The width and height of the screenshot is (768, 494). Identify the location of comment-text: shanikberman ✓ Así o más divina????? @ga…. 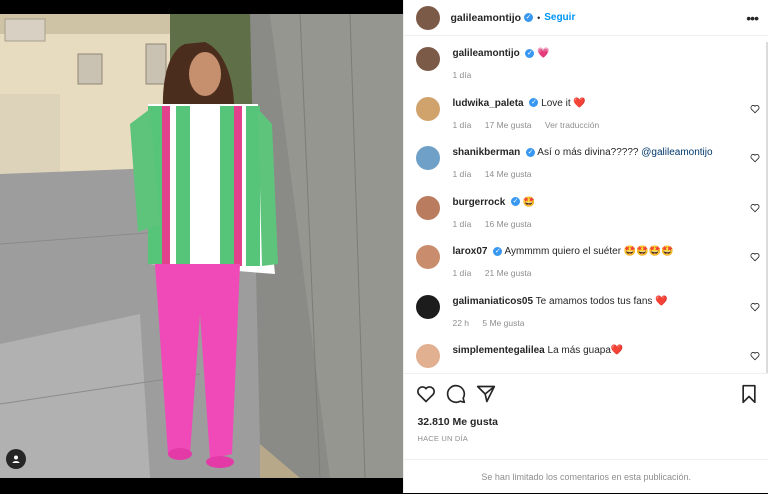
(595, 152).